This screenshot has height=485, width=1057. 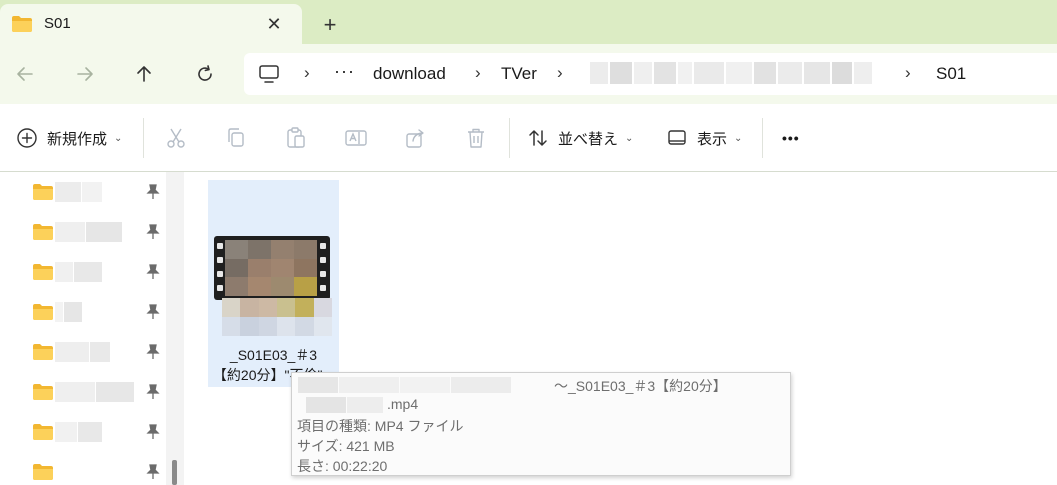 What do you see at coordinates (416, 138) in the screenshot?
I see `share-icon` at bounding box center [416, 138].